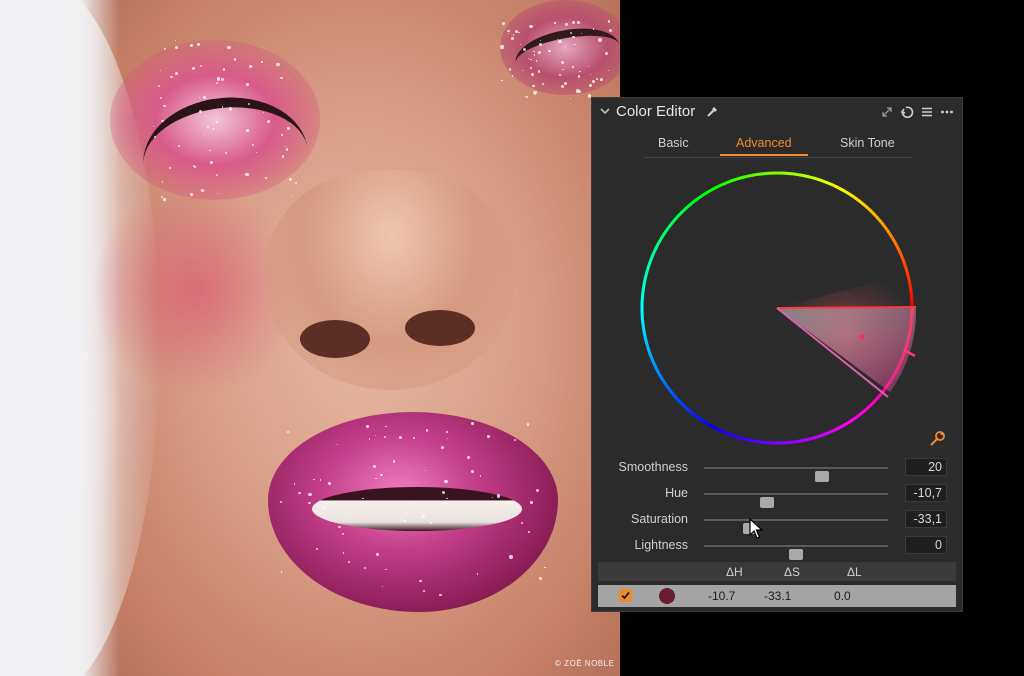  Describe the element at coordinates (887, 112) in the screenshot. I see `expand-icon` at that location.